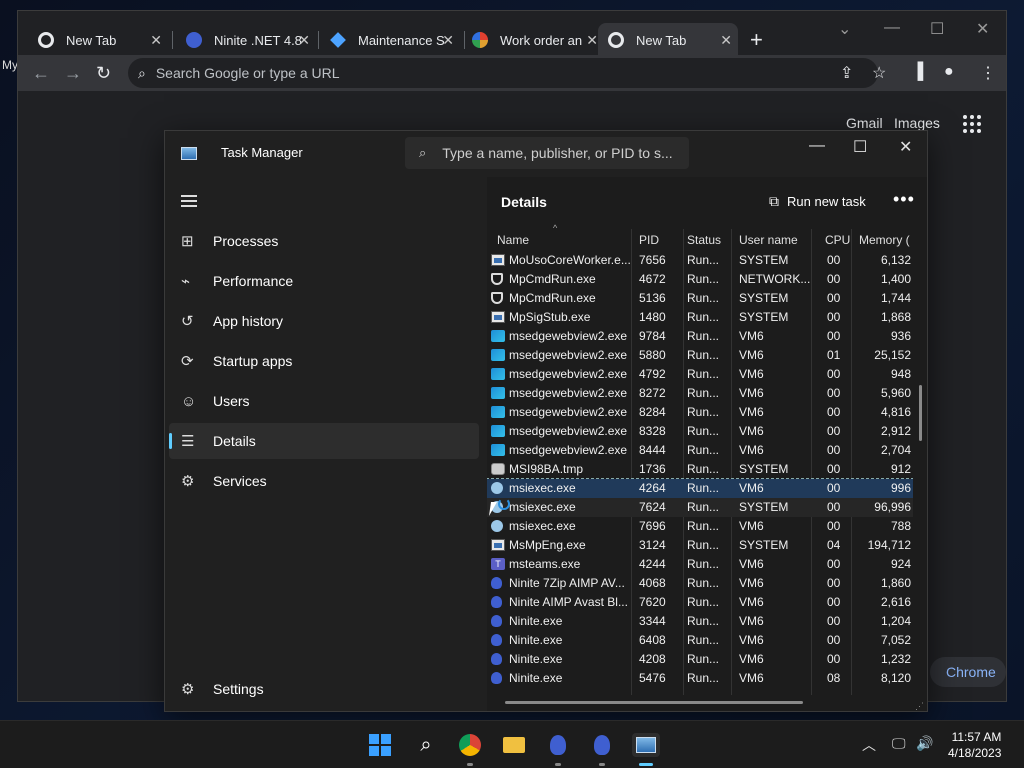  I want to click on nav-app-history: ↺ App history, so click(324, 321).